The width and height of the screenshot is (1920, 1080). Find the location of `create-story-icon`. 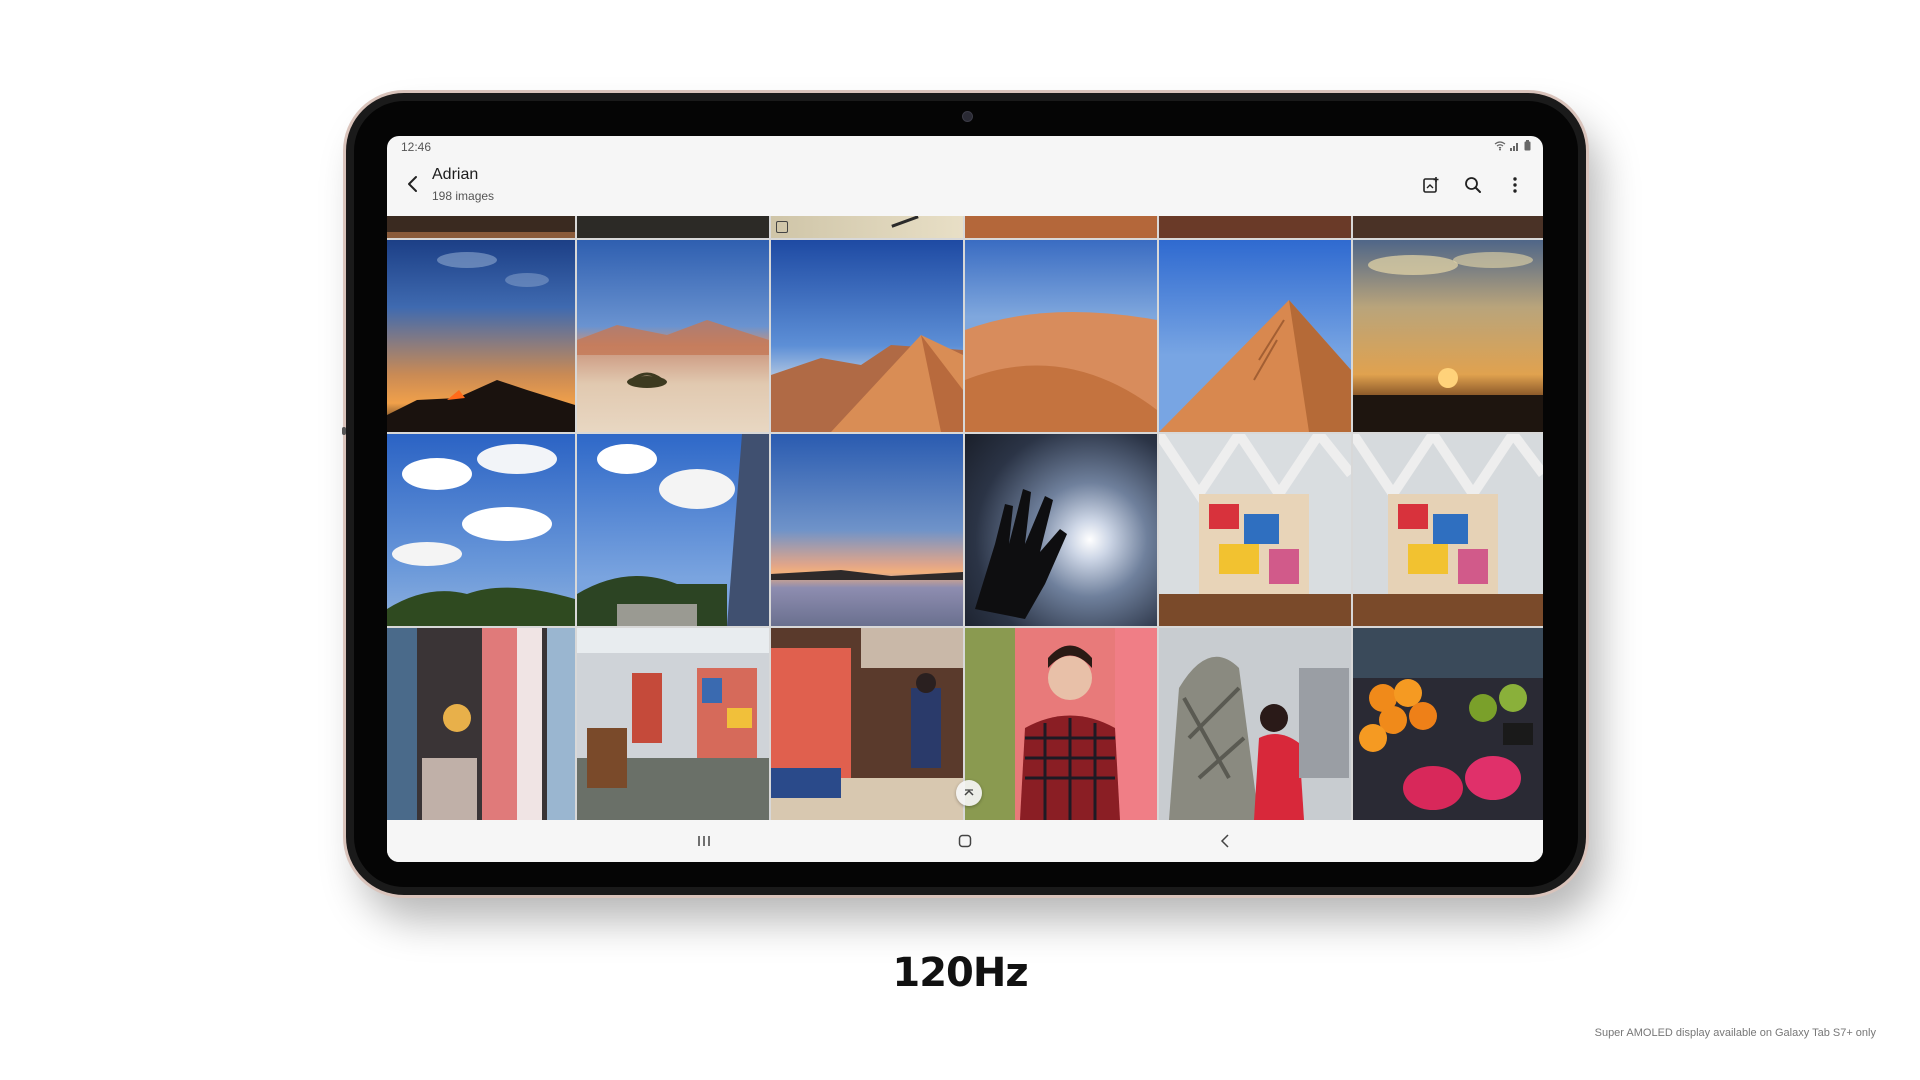

create-story-icon is located at coordinates (1431, 185).